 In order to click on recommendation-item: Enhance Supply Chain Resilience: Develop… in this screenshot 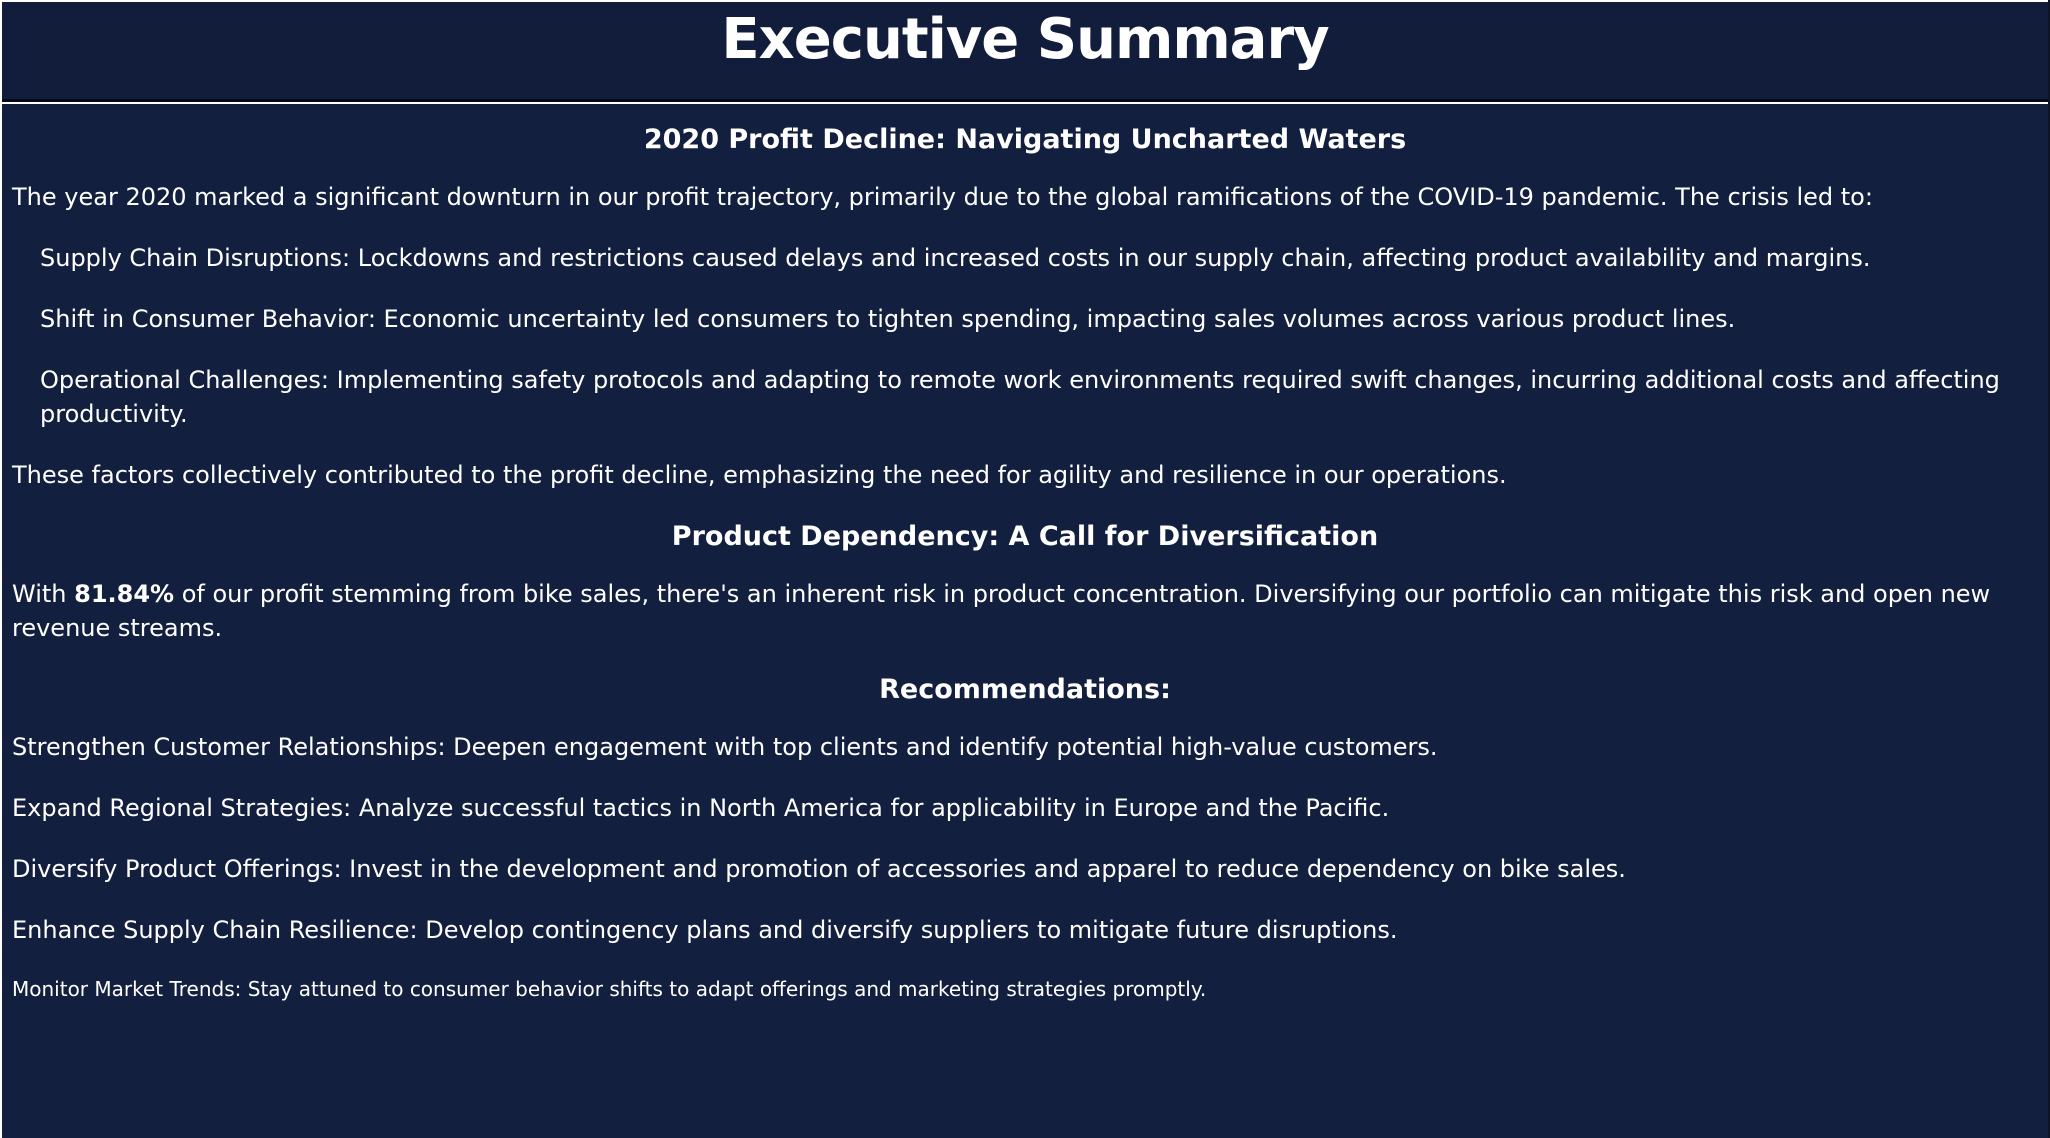, I will do `click(705, 930)`.